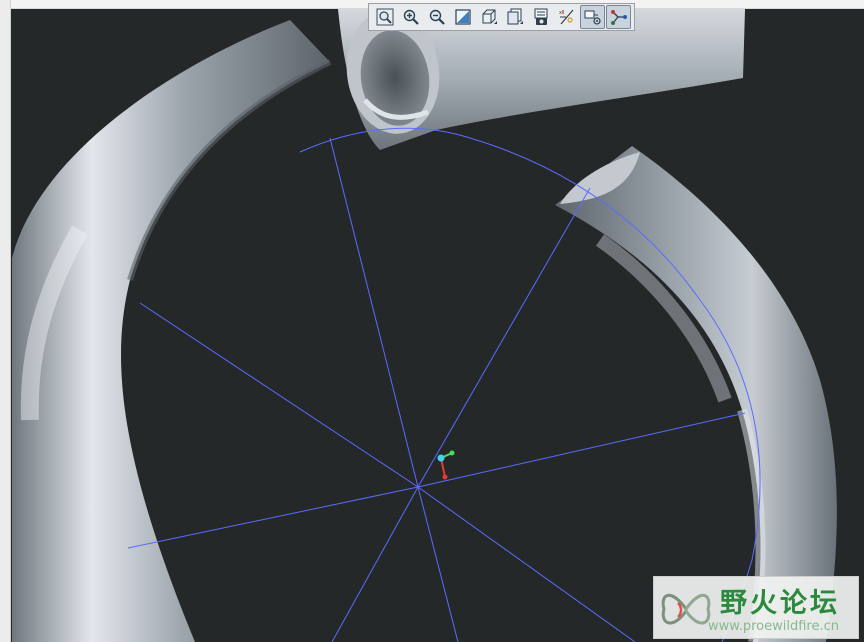  I want to click on refit-button, so click(384, 17).